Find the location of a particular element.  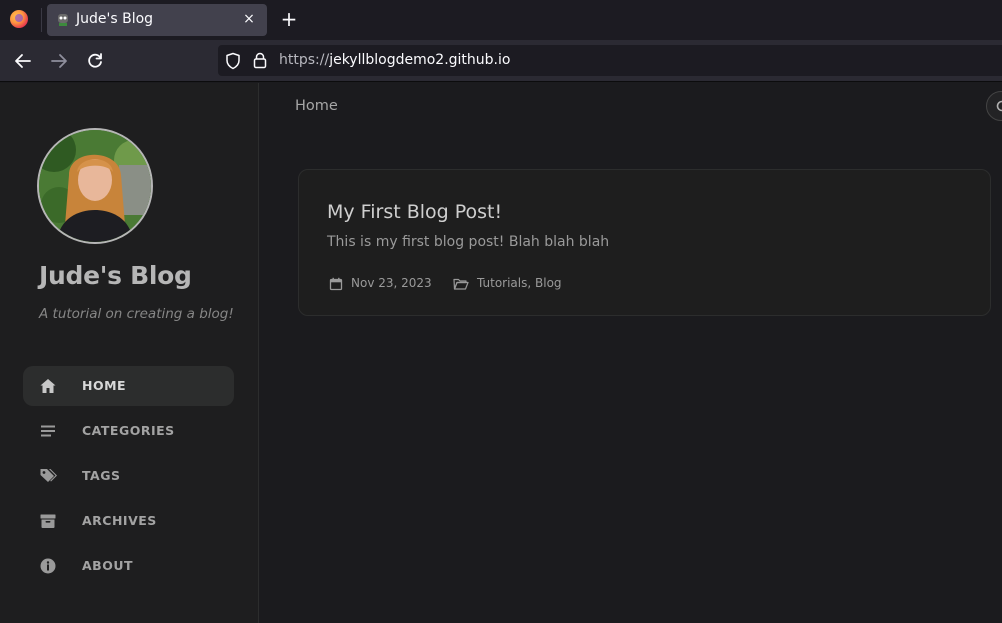

calendar-icon is located at coordinates (336, 284).